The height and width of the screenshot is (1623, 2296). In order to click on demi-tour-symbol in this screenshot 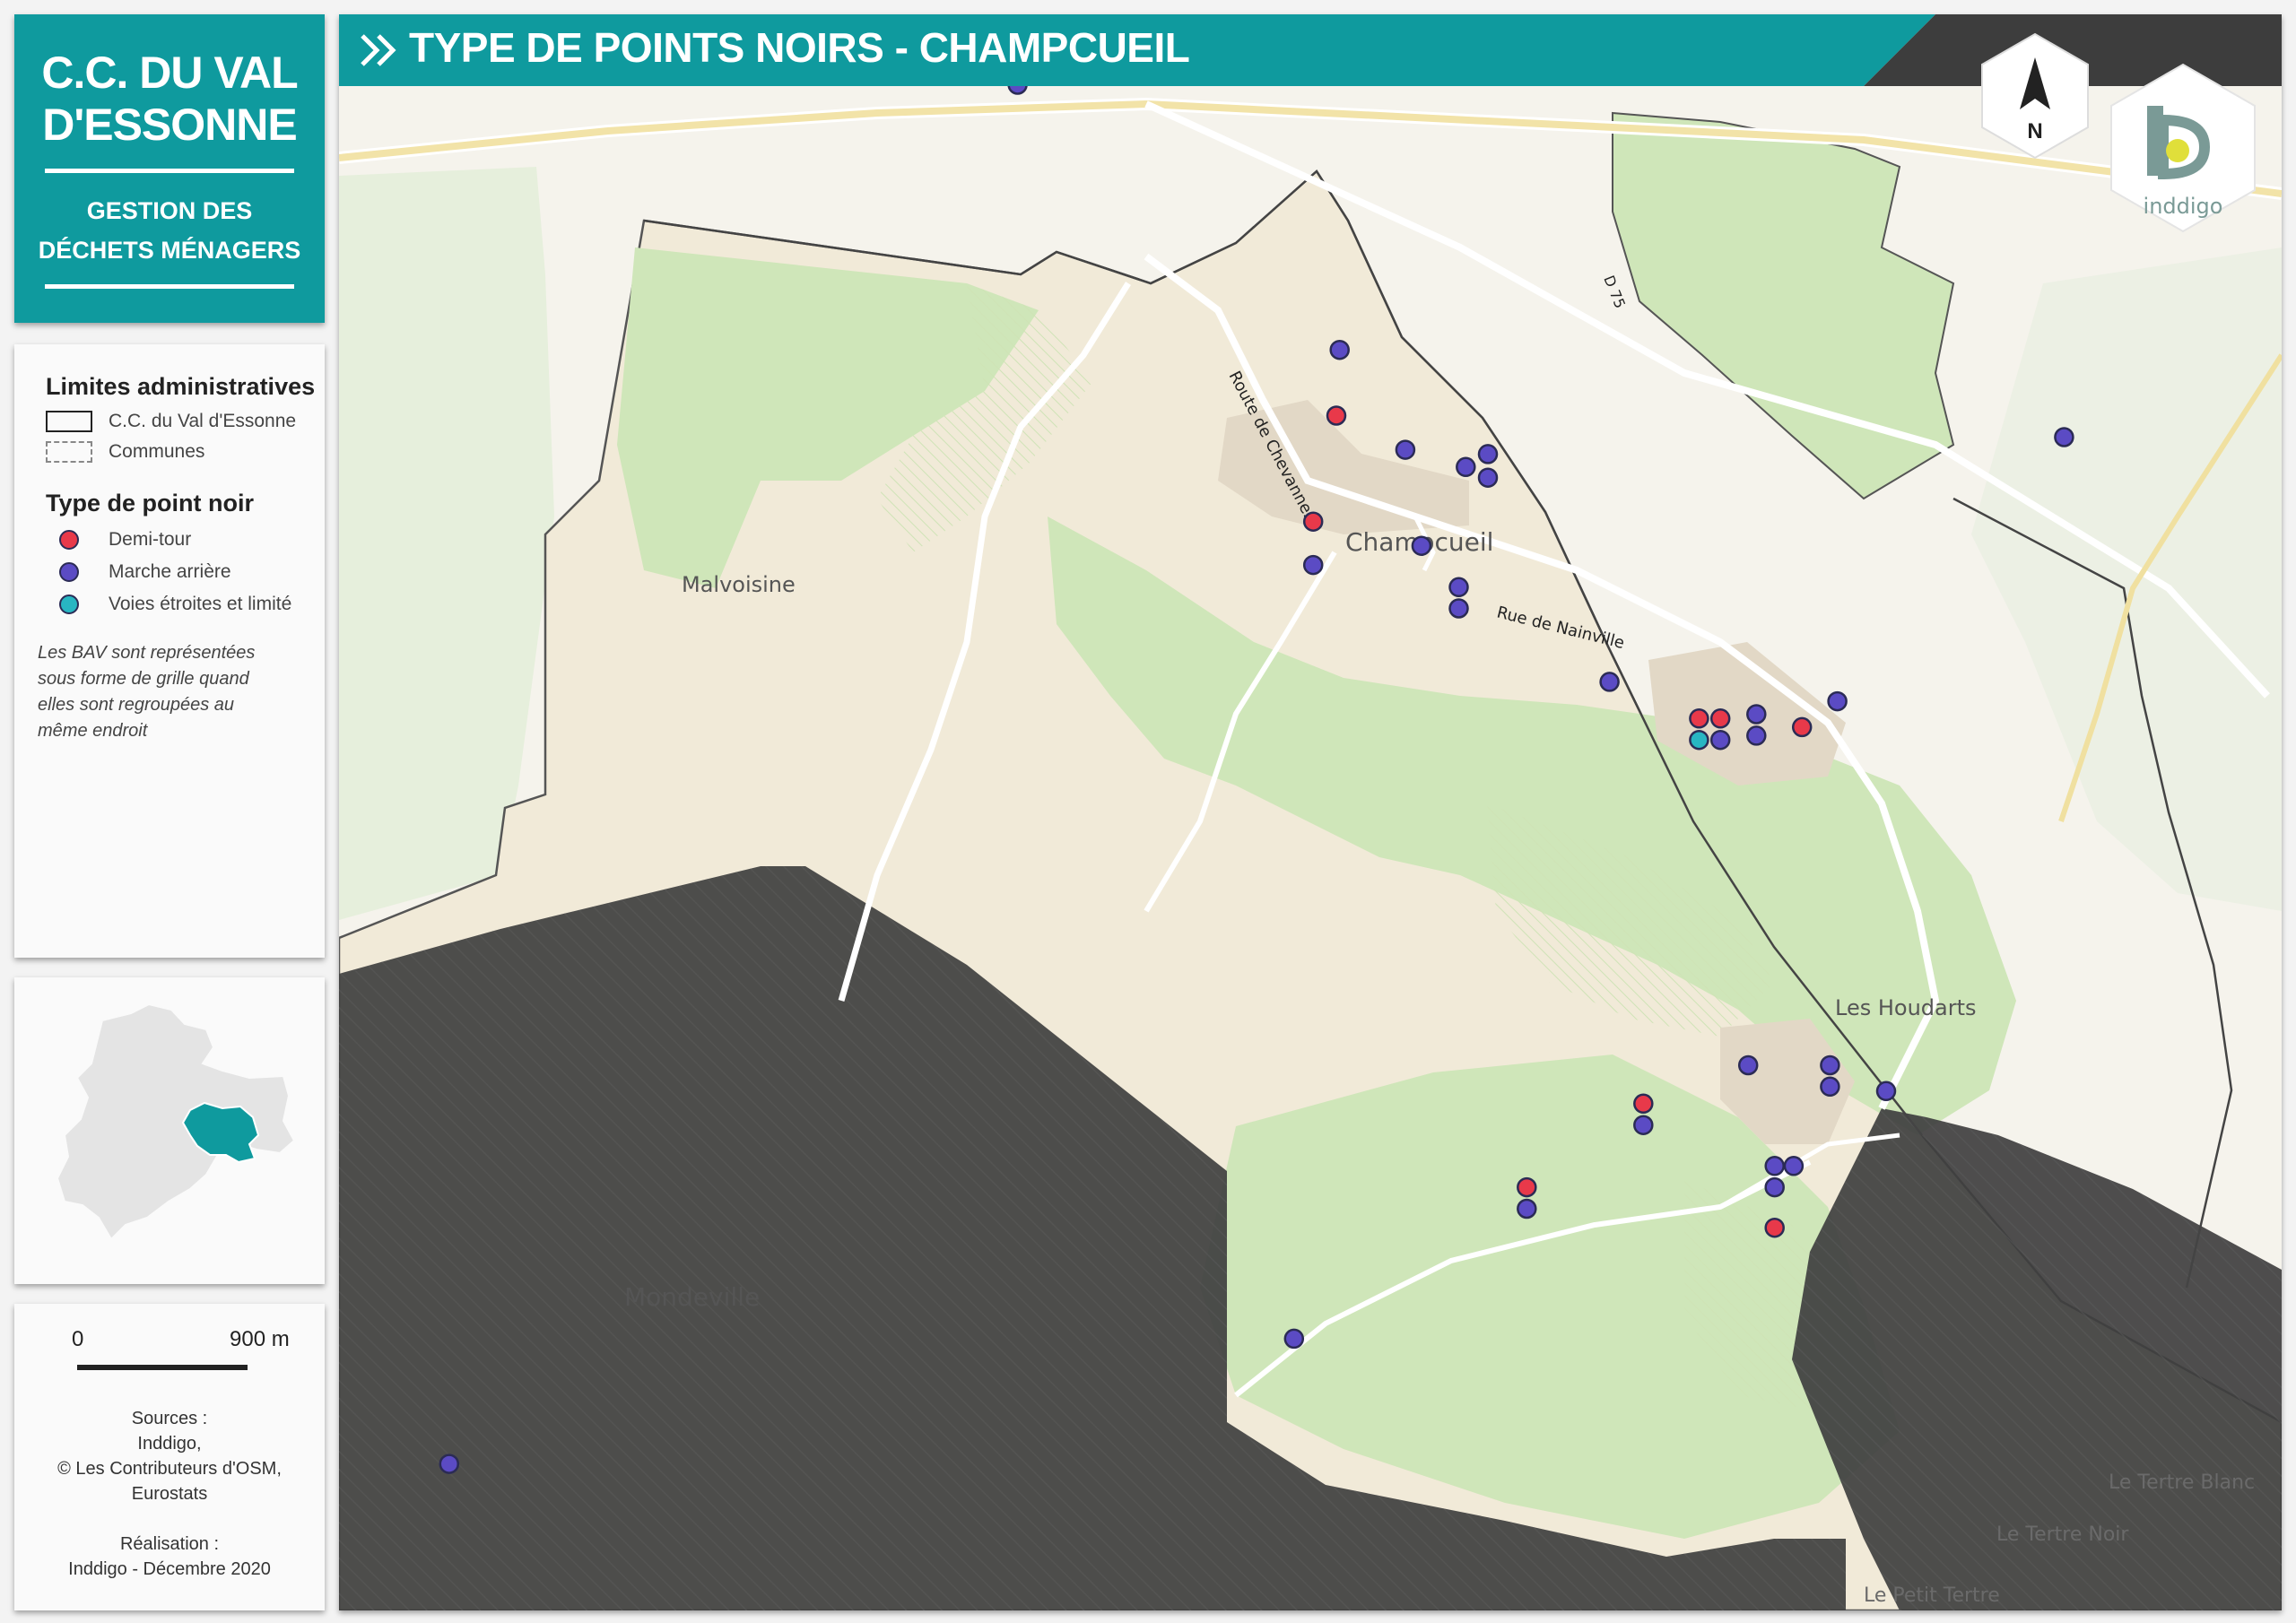, I will do `click(69, 540)`.